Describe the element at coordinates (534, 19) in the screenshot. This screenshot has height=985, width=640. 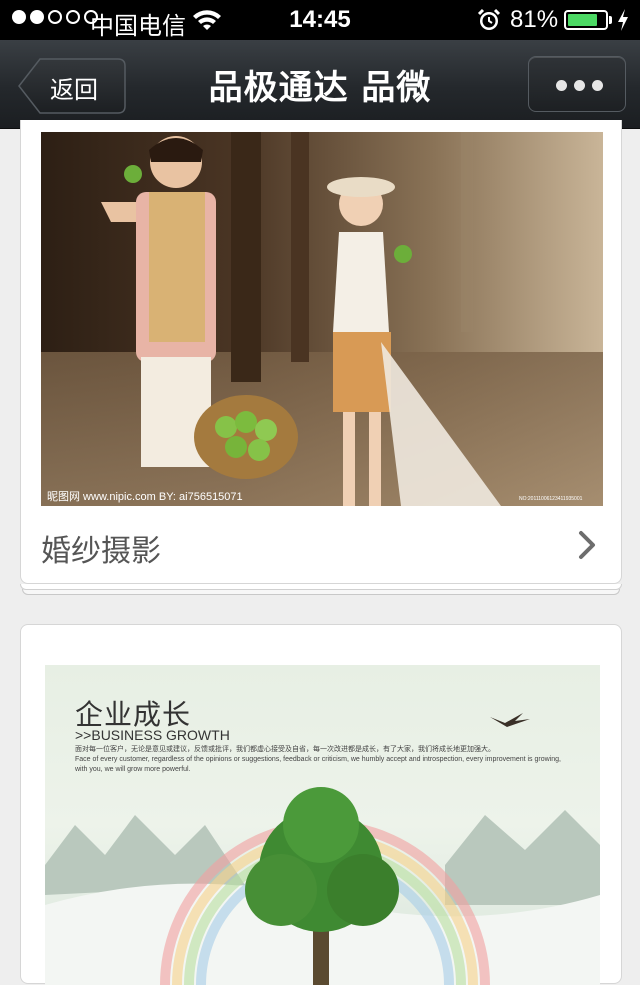
I see `battery-percent: 81%` at that location.